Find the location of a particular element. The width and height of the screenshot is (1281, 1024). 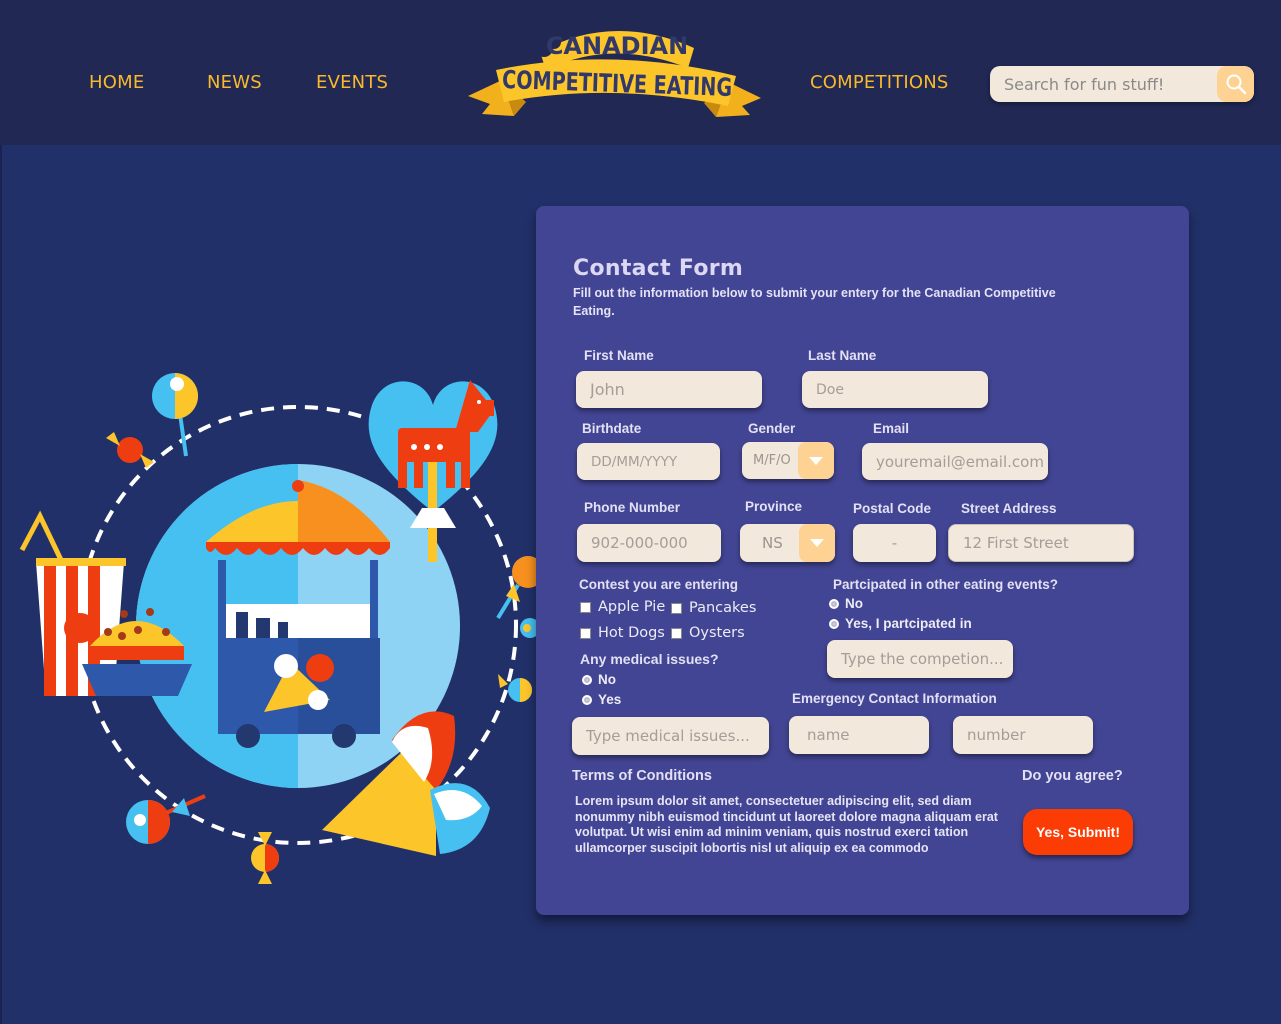

contest-option-oysters: Oysters is located at coordinates (708, 633).